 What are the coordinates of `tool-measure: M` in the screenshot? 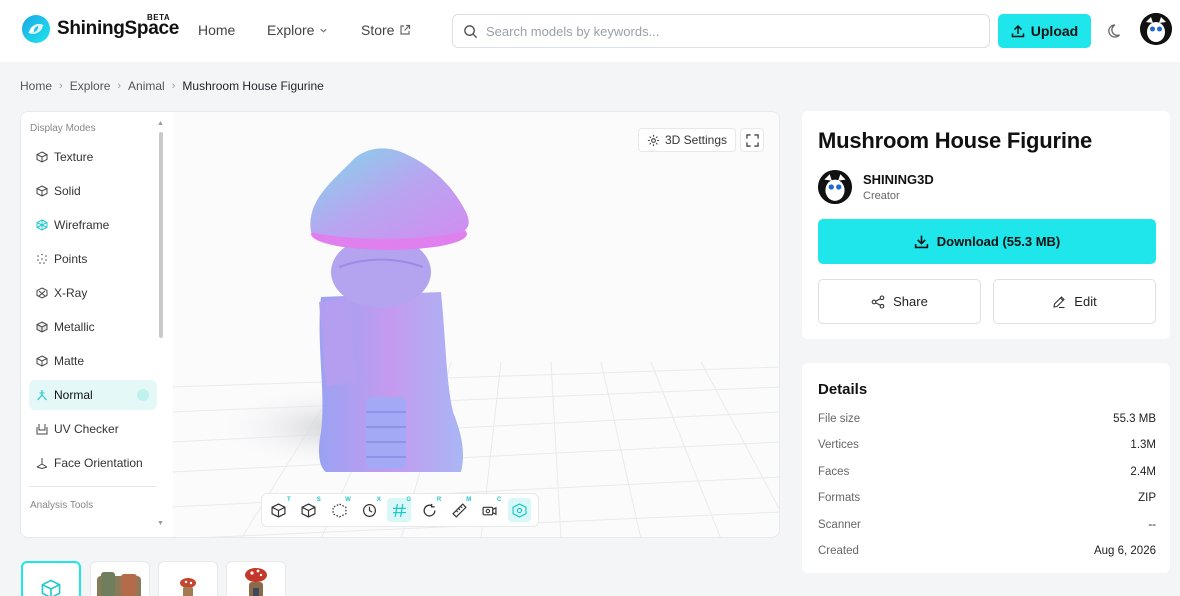 It's located at (460, 509).